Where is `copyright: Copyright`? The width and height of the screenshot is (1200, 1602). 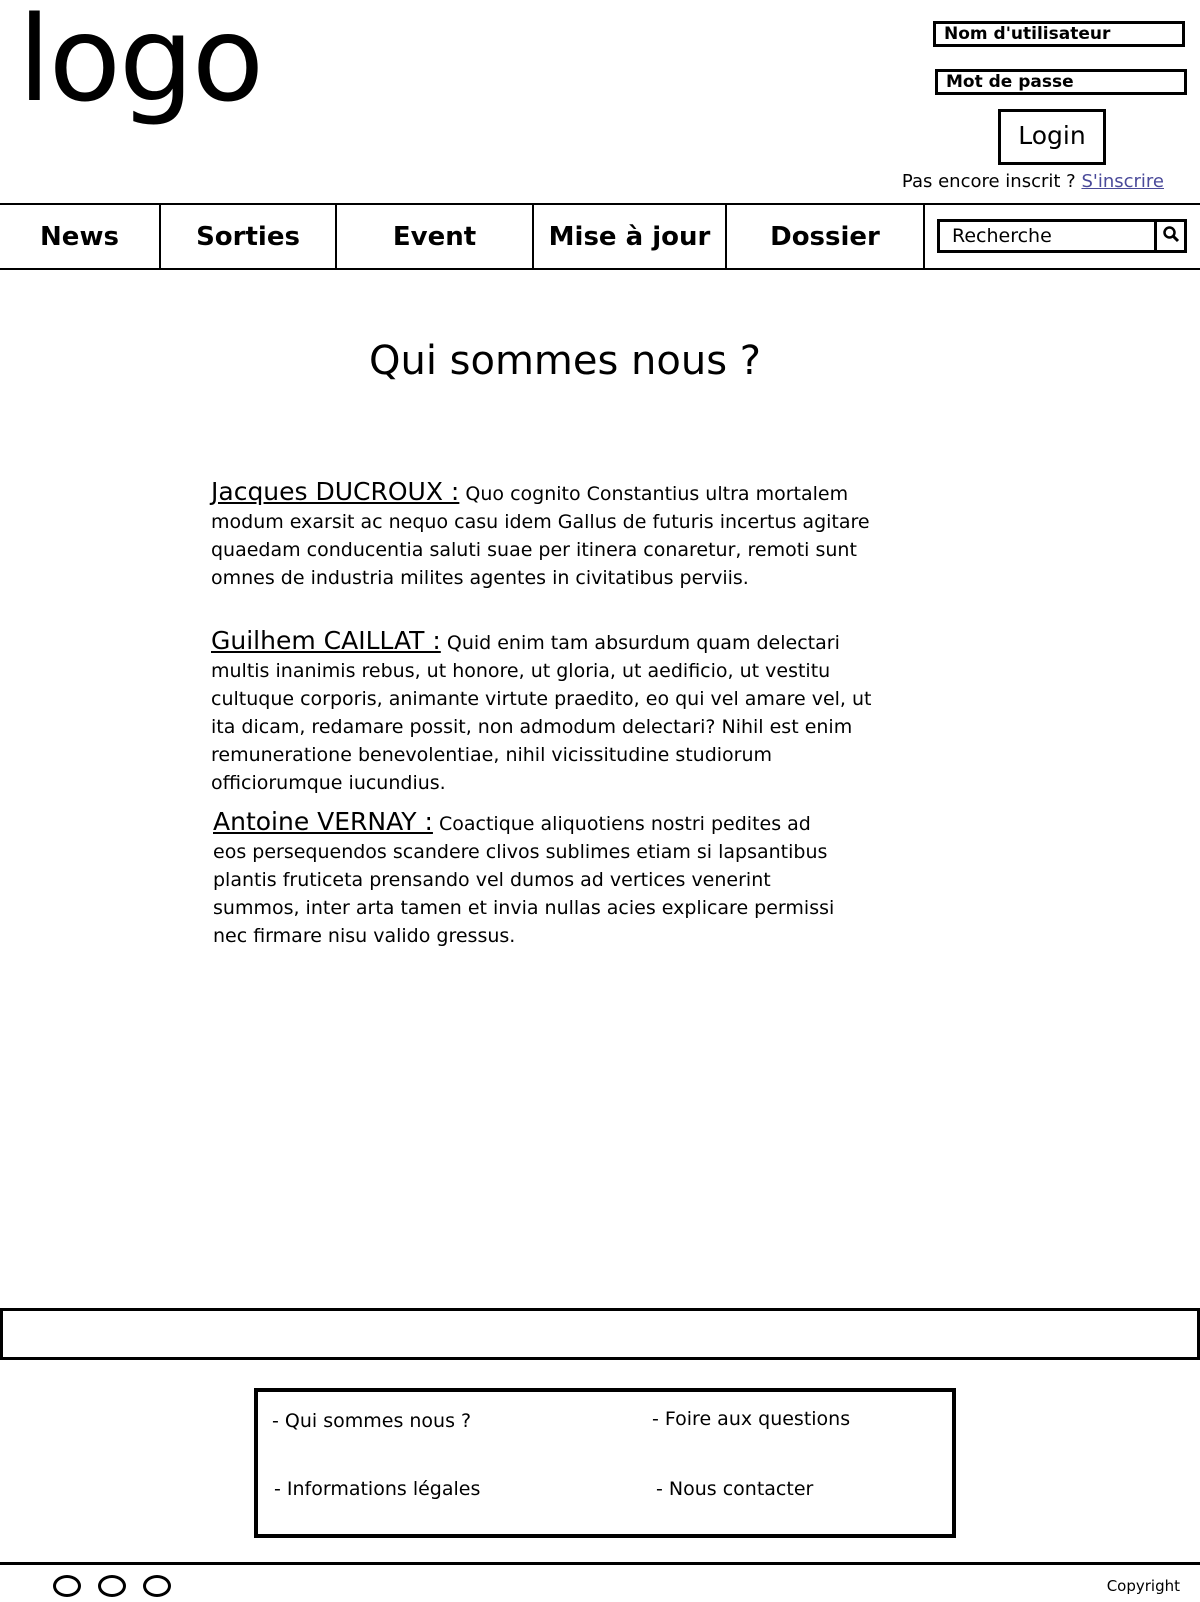 copyright: Copyright is located at coordinates (1143, 1586).